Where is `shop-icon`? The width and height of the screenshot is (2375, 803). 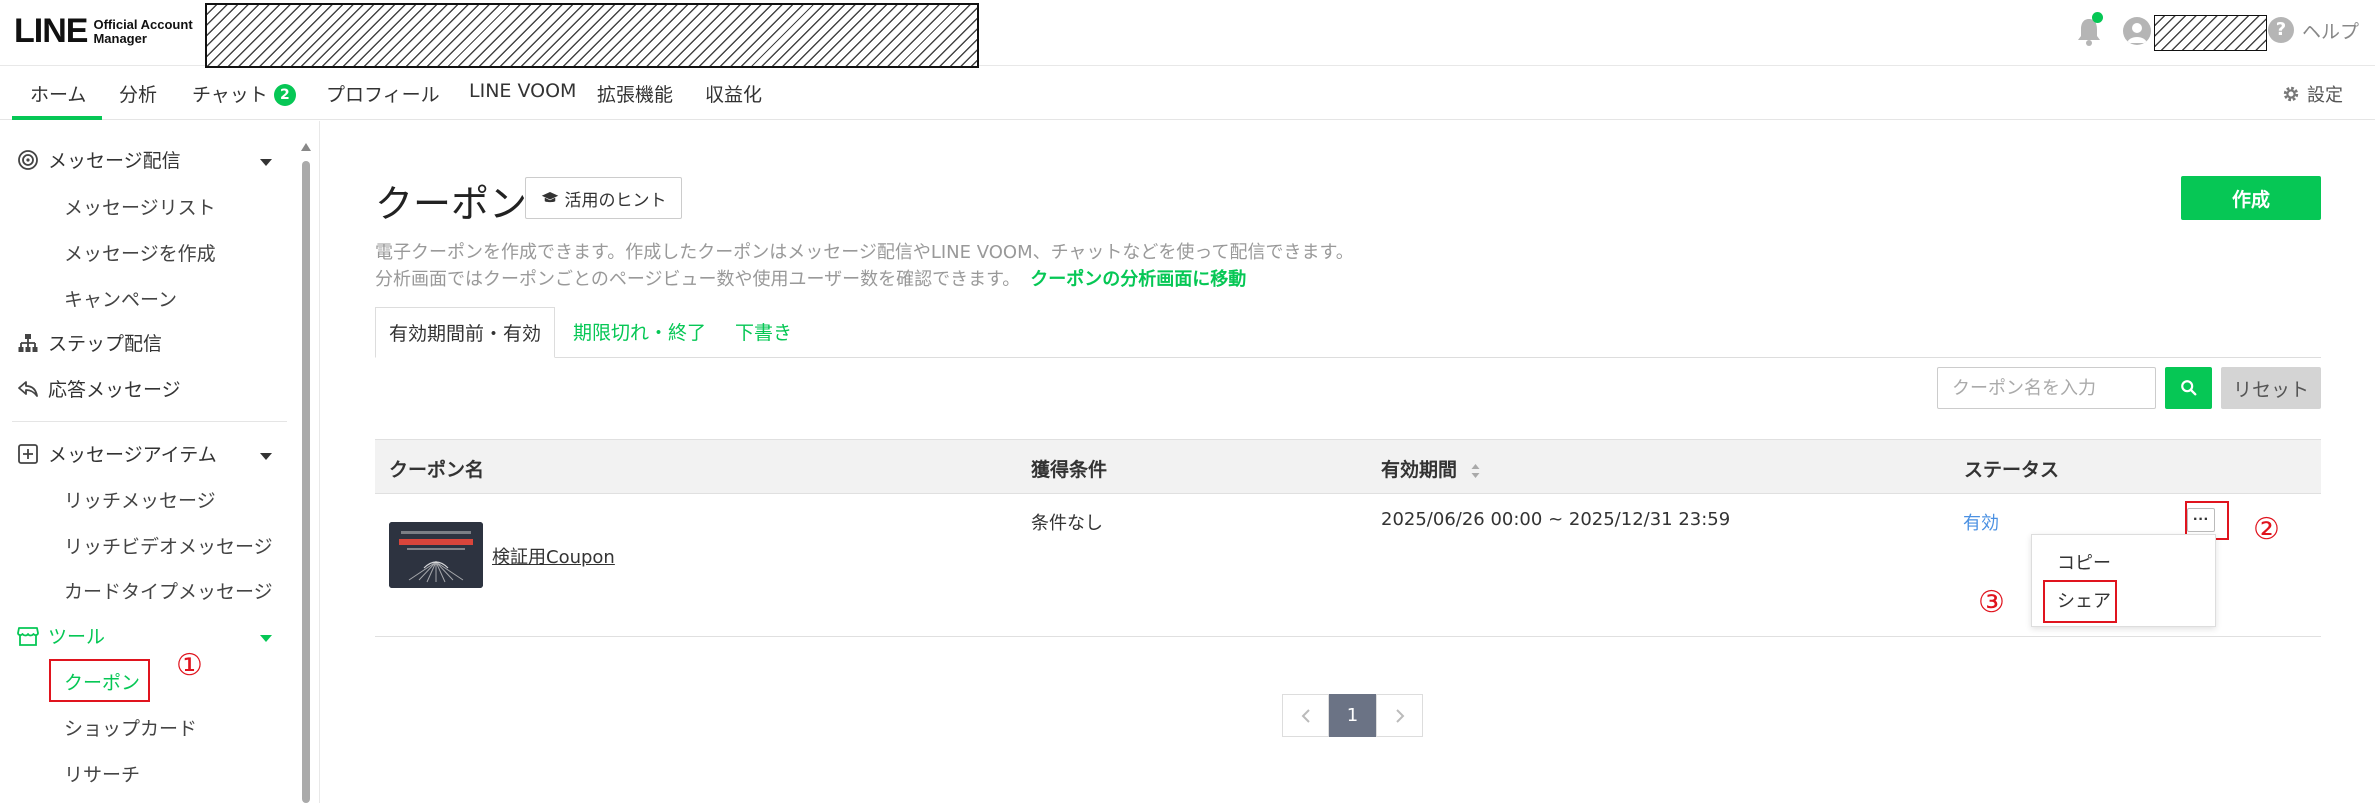 shop-icon is located at coordinates (28, 636).